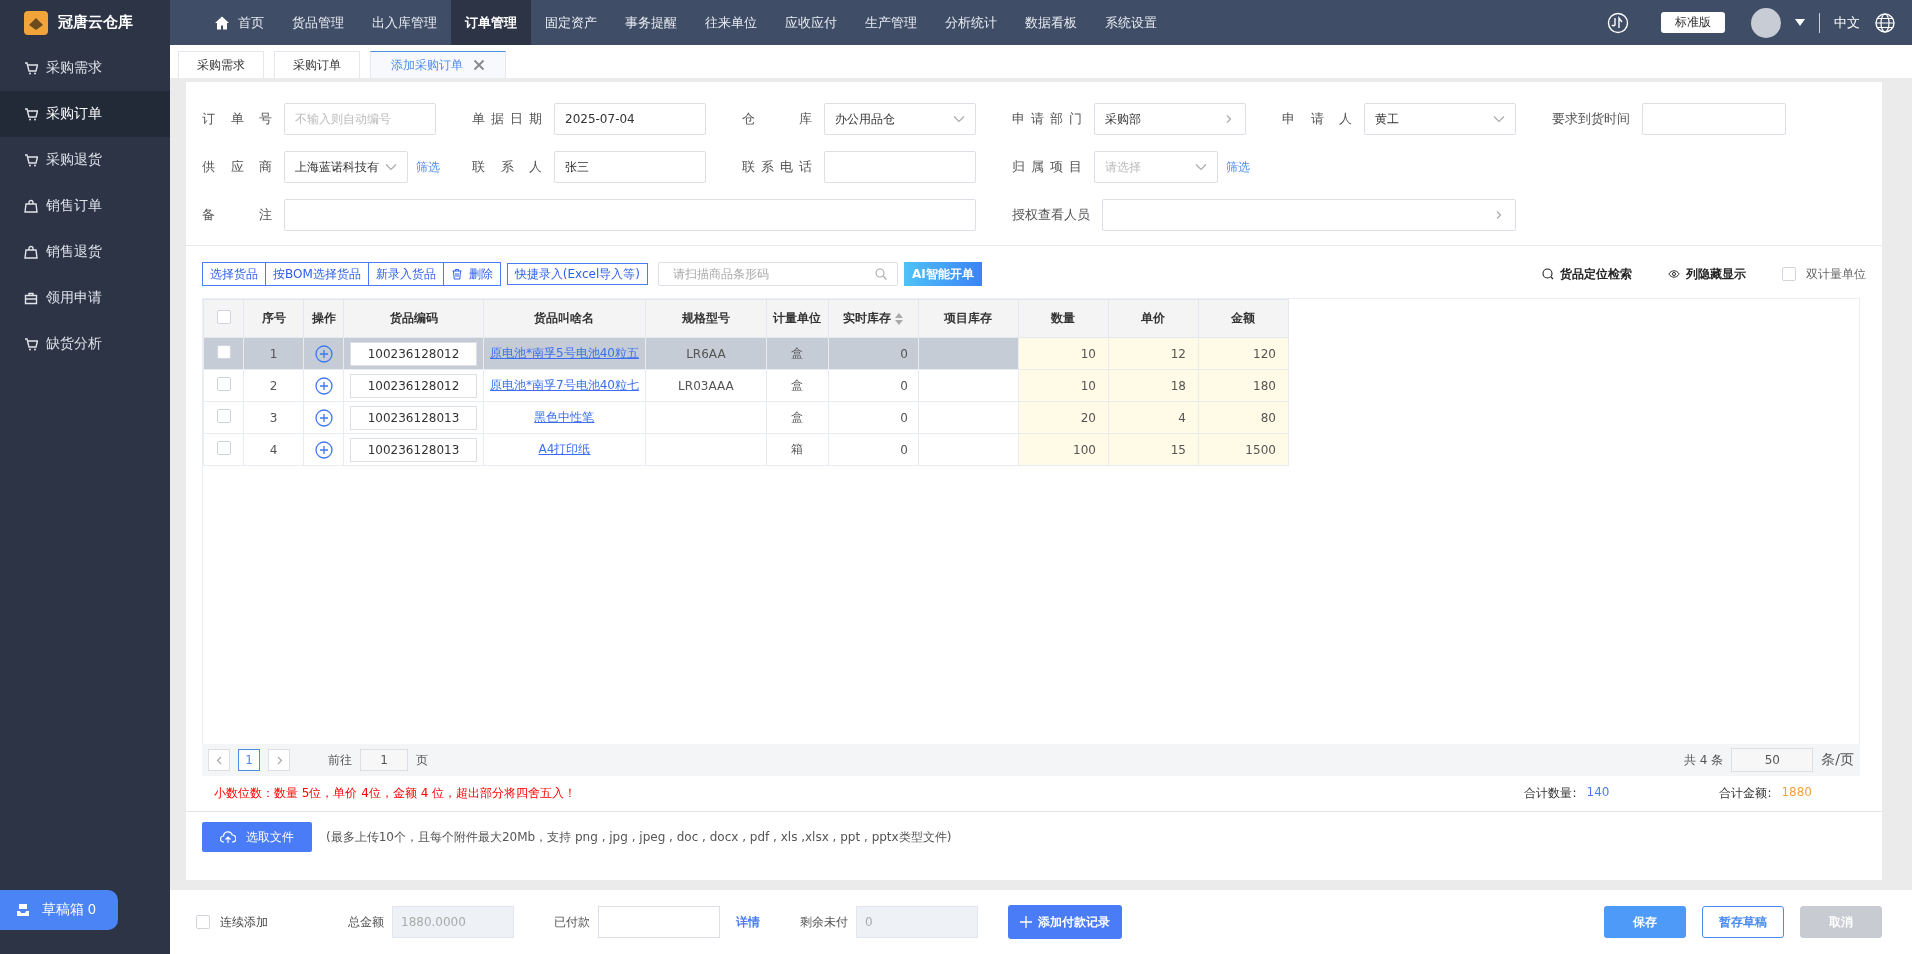 The height and width of the screenshot is (954, 1912). Describe the element at coordinates (59, 910) in the screenshot. I see `drafts-button: 草稿箱 0` at that location.